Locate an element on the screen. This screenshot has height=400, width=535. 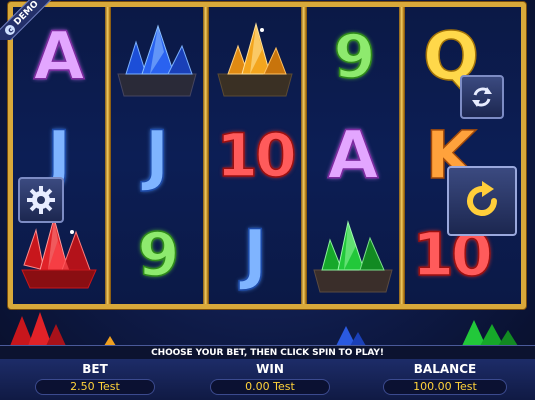
symbol-10: 10 is located at coordinates (257, 155).